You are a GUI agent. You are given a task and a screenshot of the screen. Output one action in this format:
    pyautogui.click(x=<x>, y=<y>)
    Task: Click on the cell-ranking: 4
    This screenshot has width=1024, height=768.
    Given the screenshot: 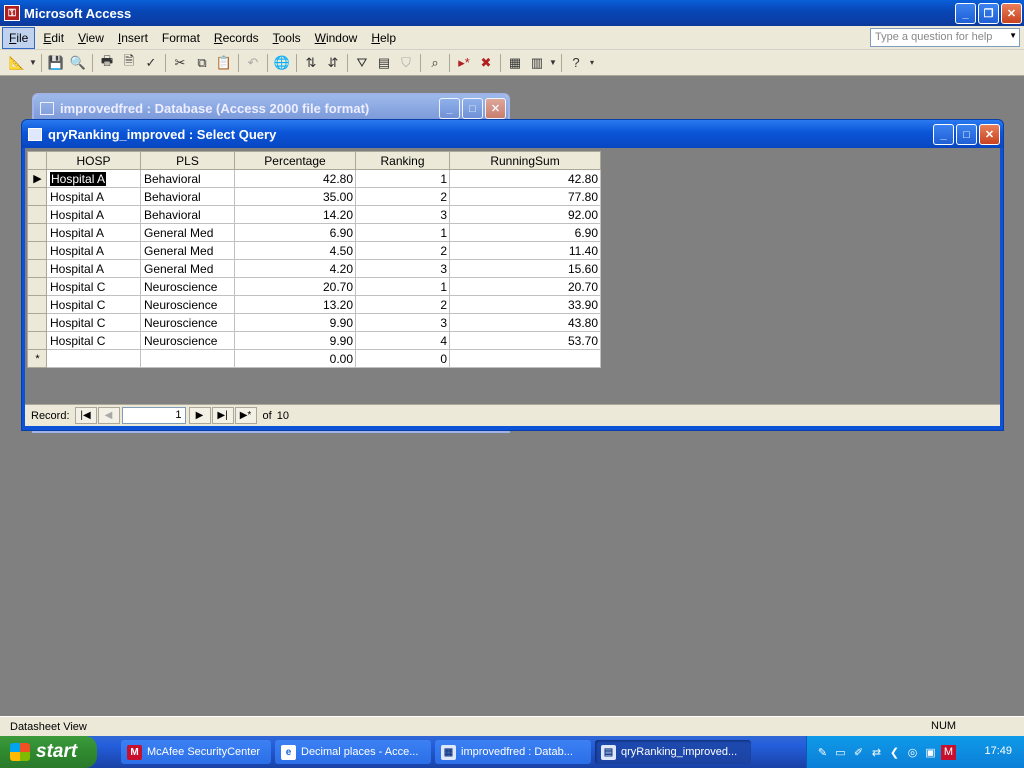 What is the action you would take?
    pyautogui.click(x=402, y=340)
    